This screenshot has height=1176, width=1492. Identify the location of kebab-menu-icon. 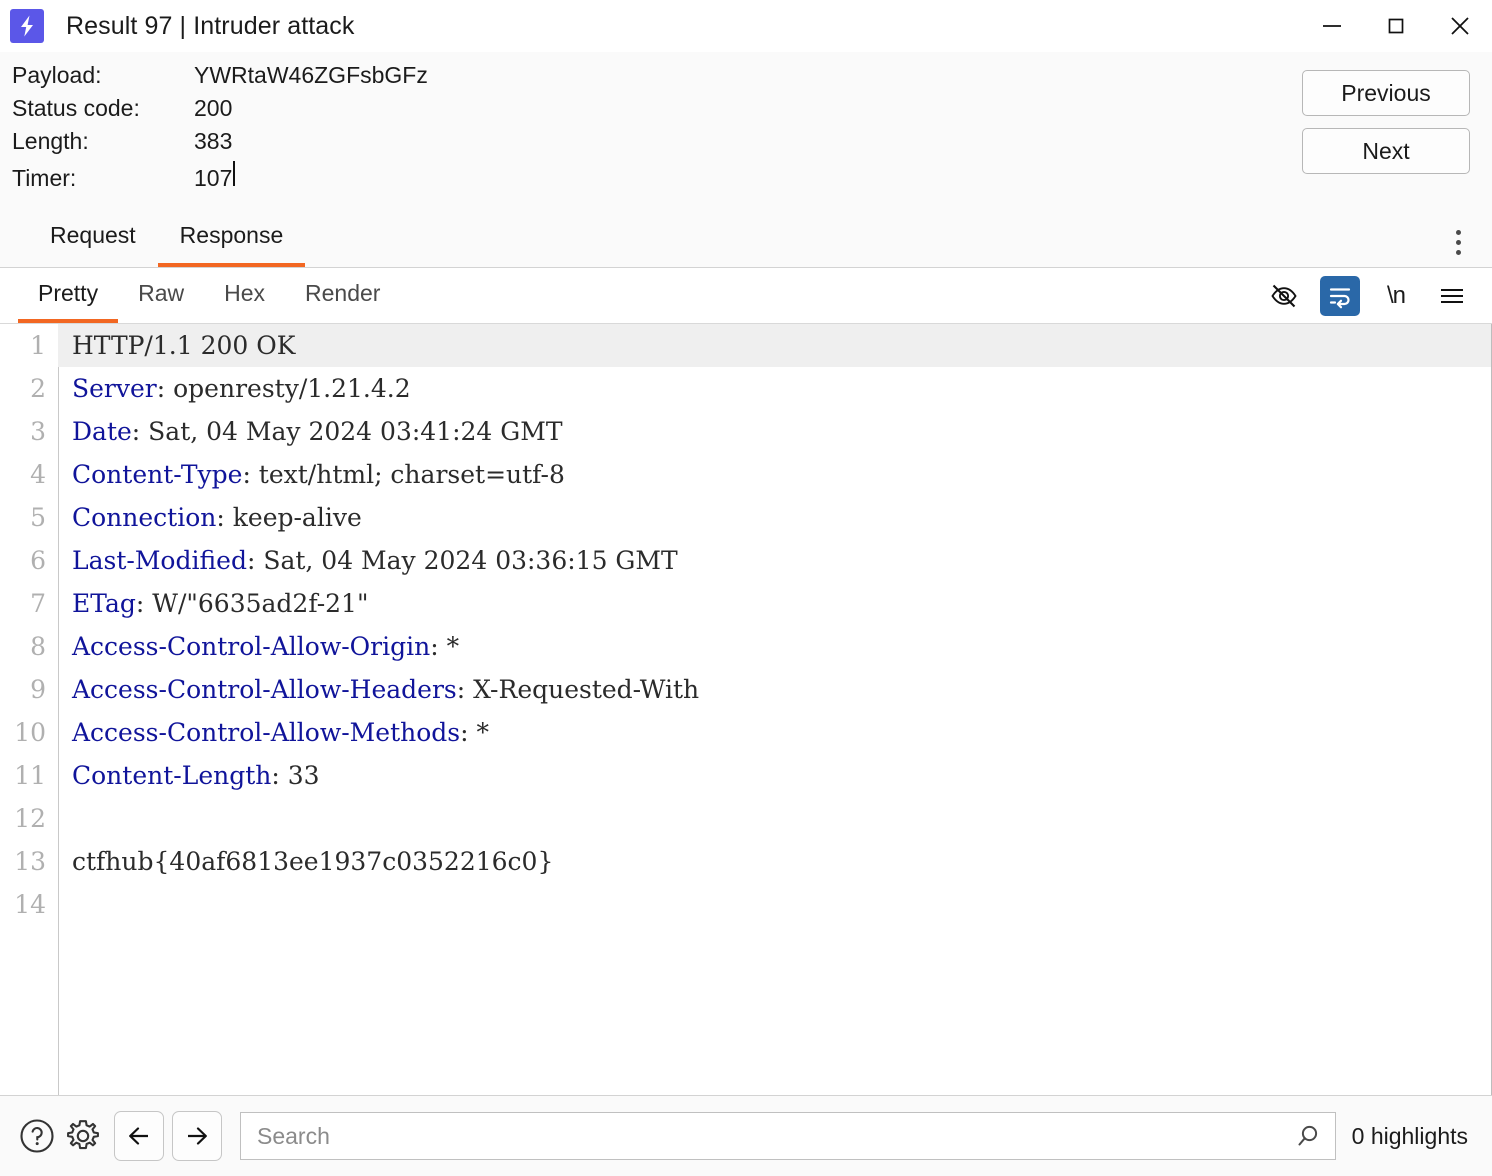
(1458, 242).